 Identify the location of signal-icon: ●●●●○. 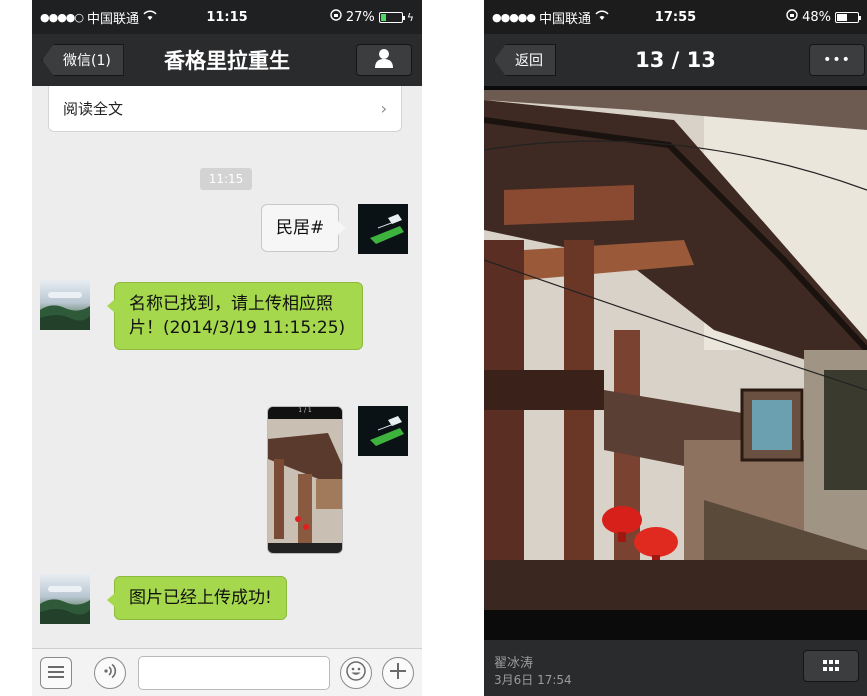
(62, 17).